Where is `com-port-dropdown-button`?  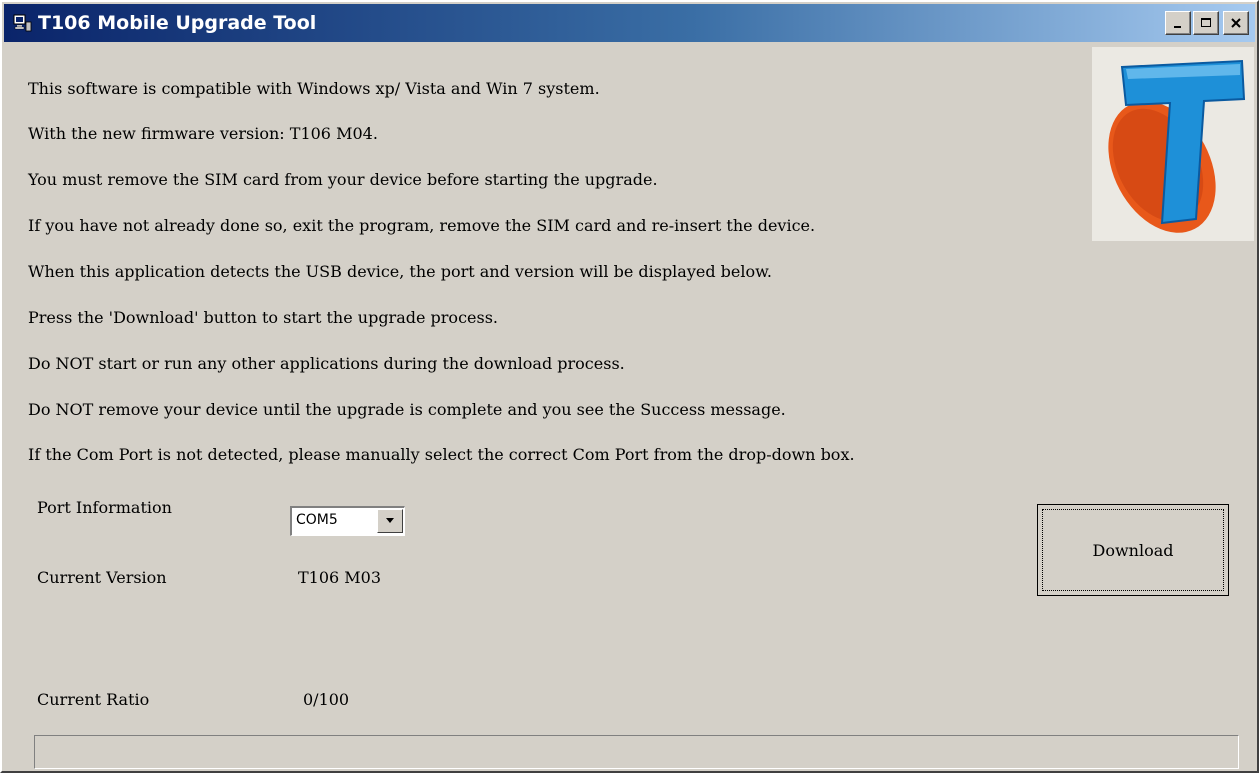
com-port-dropdown-button is located at coordinates (390, 521).